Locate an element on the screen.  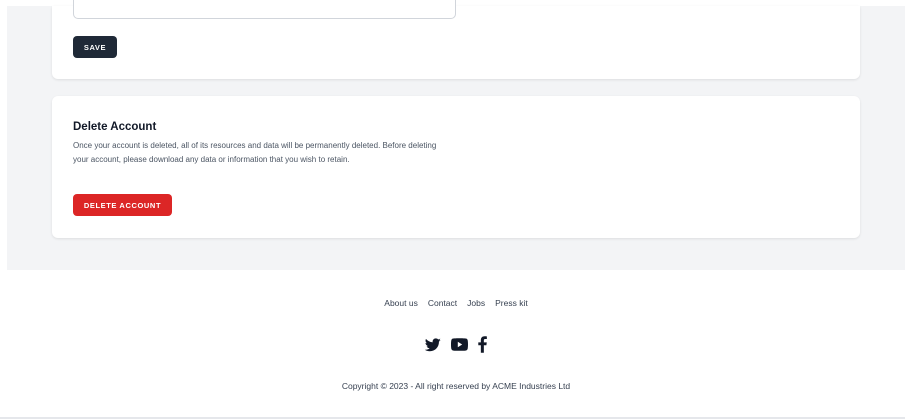
save-button: SAVE is located at coordinates (95, 47).